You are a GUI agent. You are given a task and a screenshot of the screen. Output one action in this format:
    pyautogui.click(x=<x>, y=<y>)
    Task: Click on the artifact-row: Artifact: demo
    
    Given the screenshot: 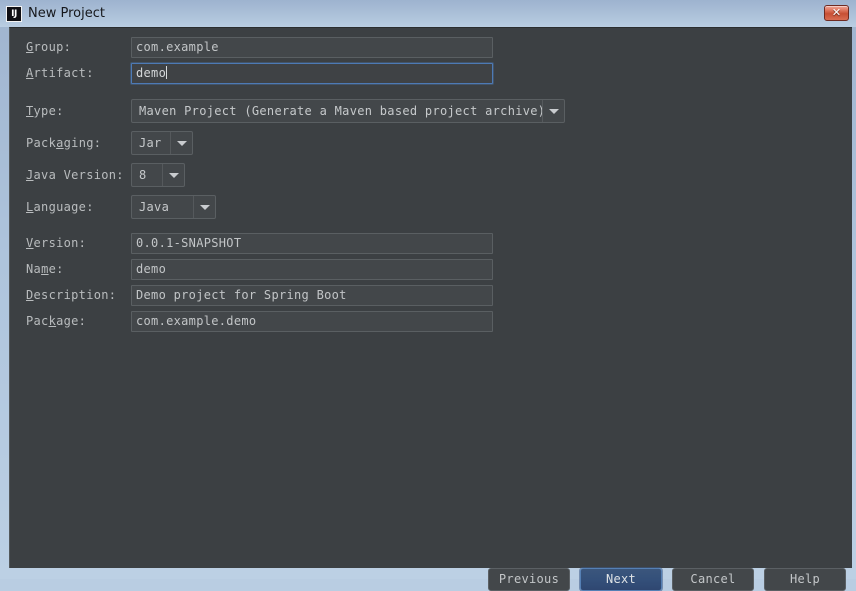 What is the action you would take?
    pyautogui.click(x=431, y=74)
    